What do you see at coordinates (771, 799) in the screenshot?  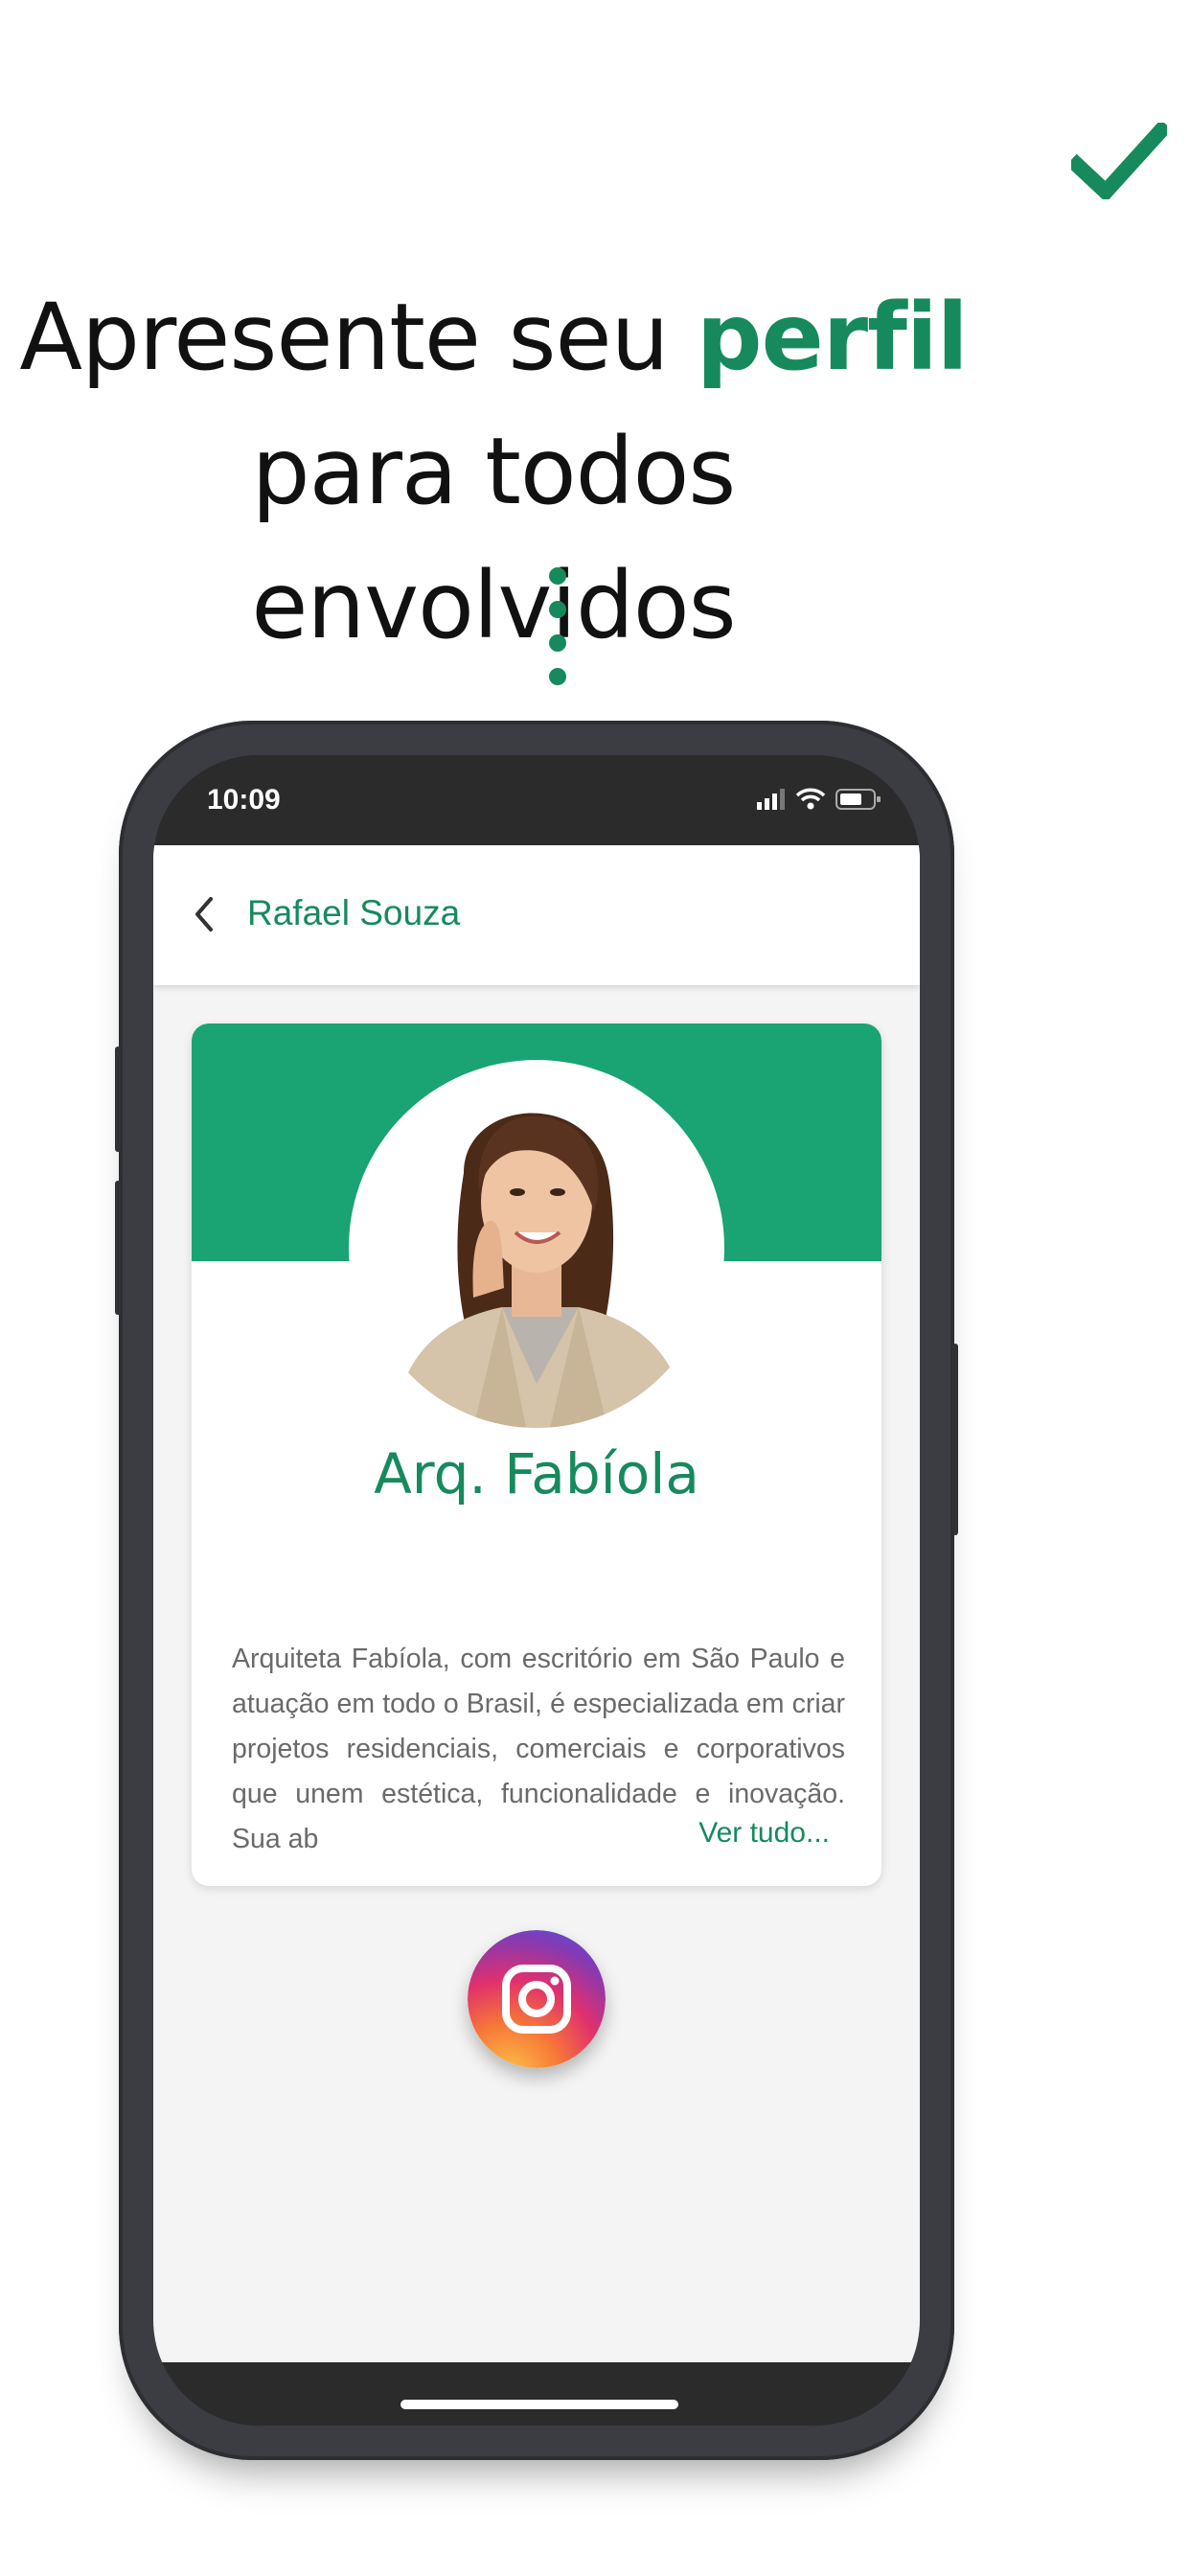 I see `signal-icon` at bounding box center [771, 799].